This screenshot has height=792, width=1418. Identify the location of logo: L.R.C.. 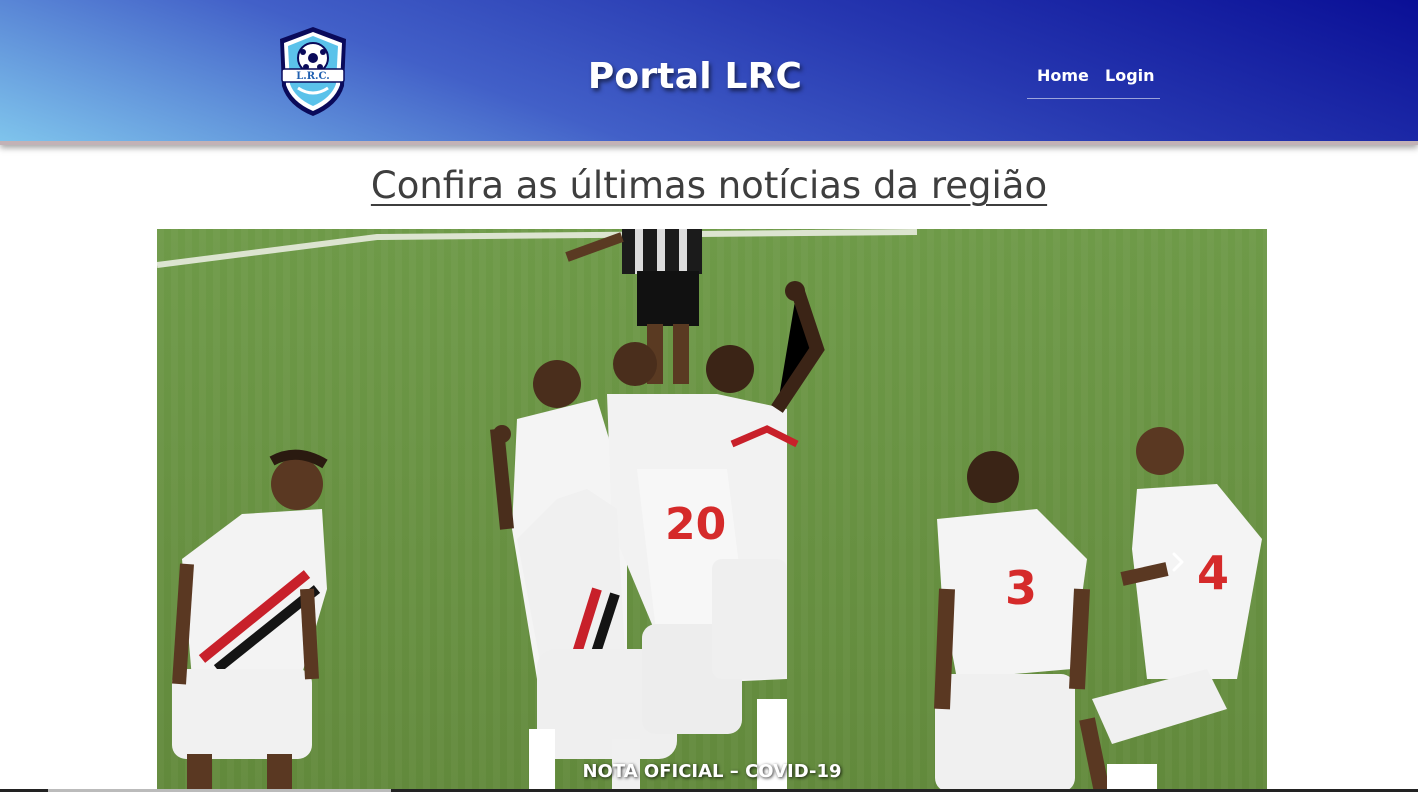
(313, 71).